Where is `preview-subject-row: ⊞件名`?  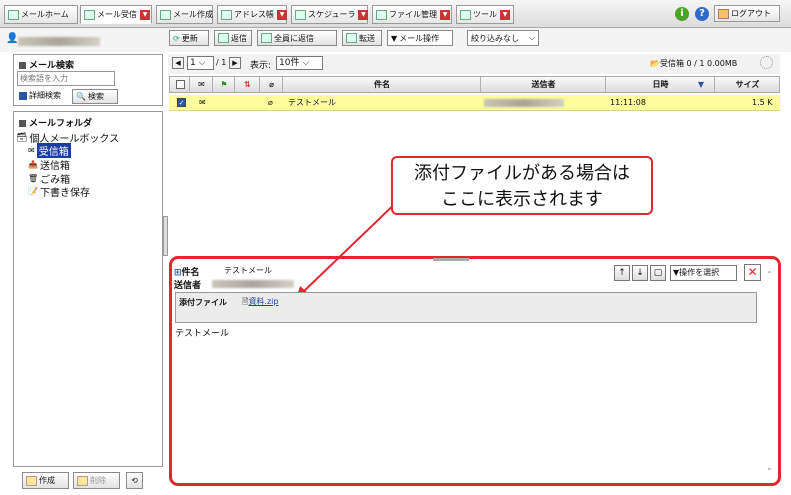 preview-subject-row: ⊞件名 is located at coordinates (187, 273).